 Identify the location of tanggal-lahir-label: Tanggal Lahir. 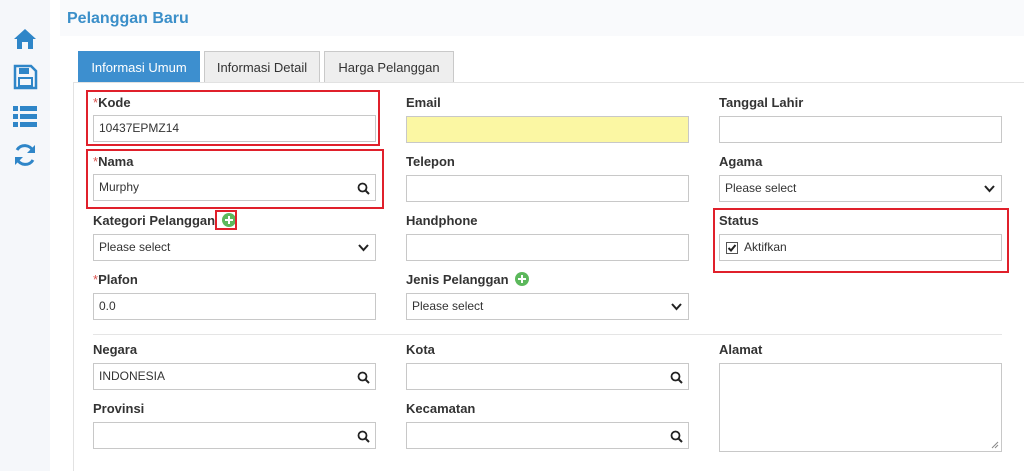
(761, 102).